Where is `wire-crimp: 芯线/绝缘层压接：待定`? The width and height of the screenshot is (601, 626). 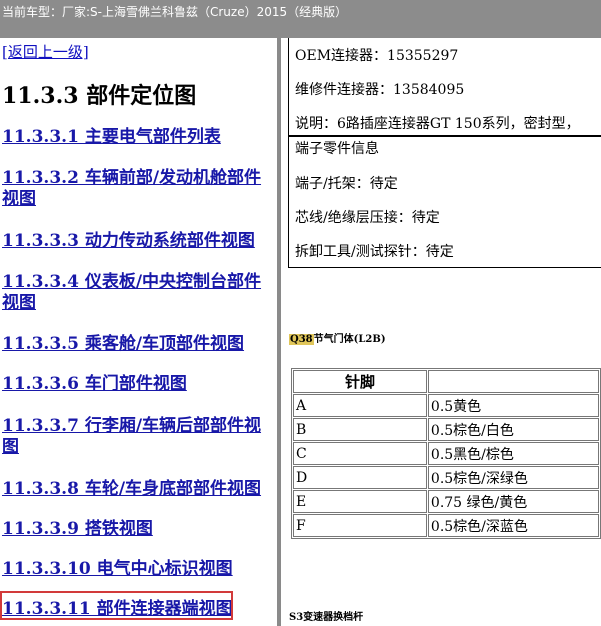 wire-crimp: 芯线/绝缘层压接：待定 is located at coordinates (367, 218).